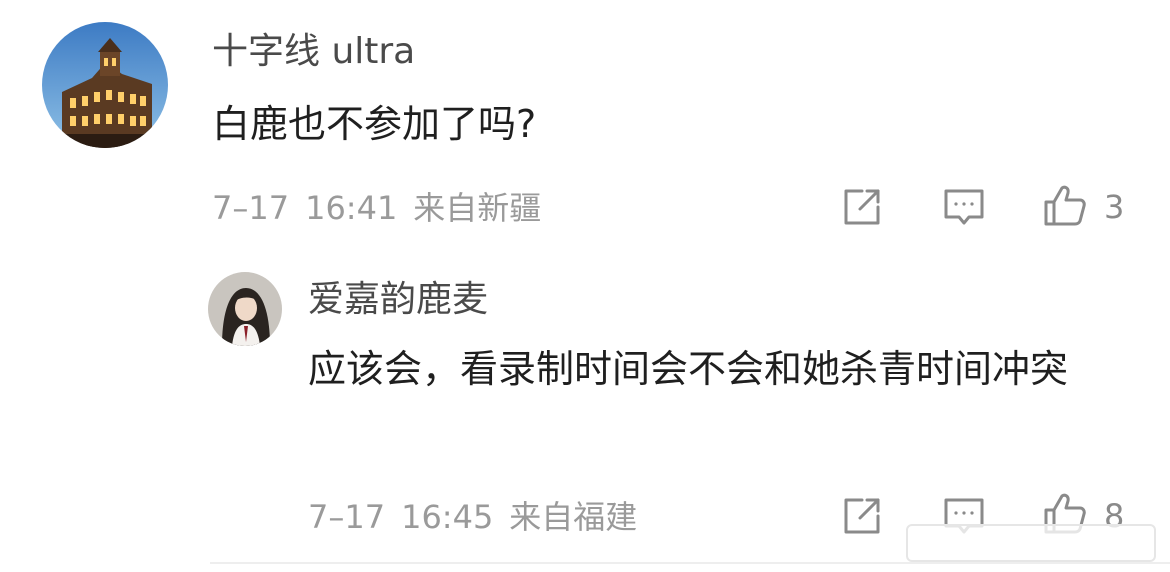 The image size is (1170, 572). I want to click on comment-avatar, so click(105, 85).